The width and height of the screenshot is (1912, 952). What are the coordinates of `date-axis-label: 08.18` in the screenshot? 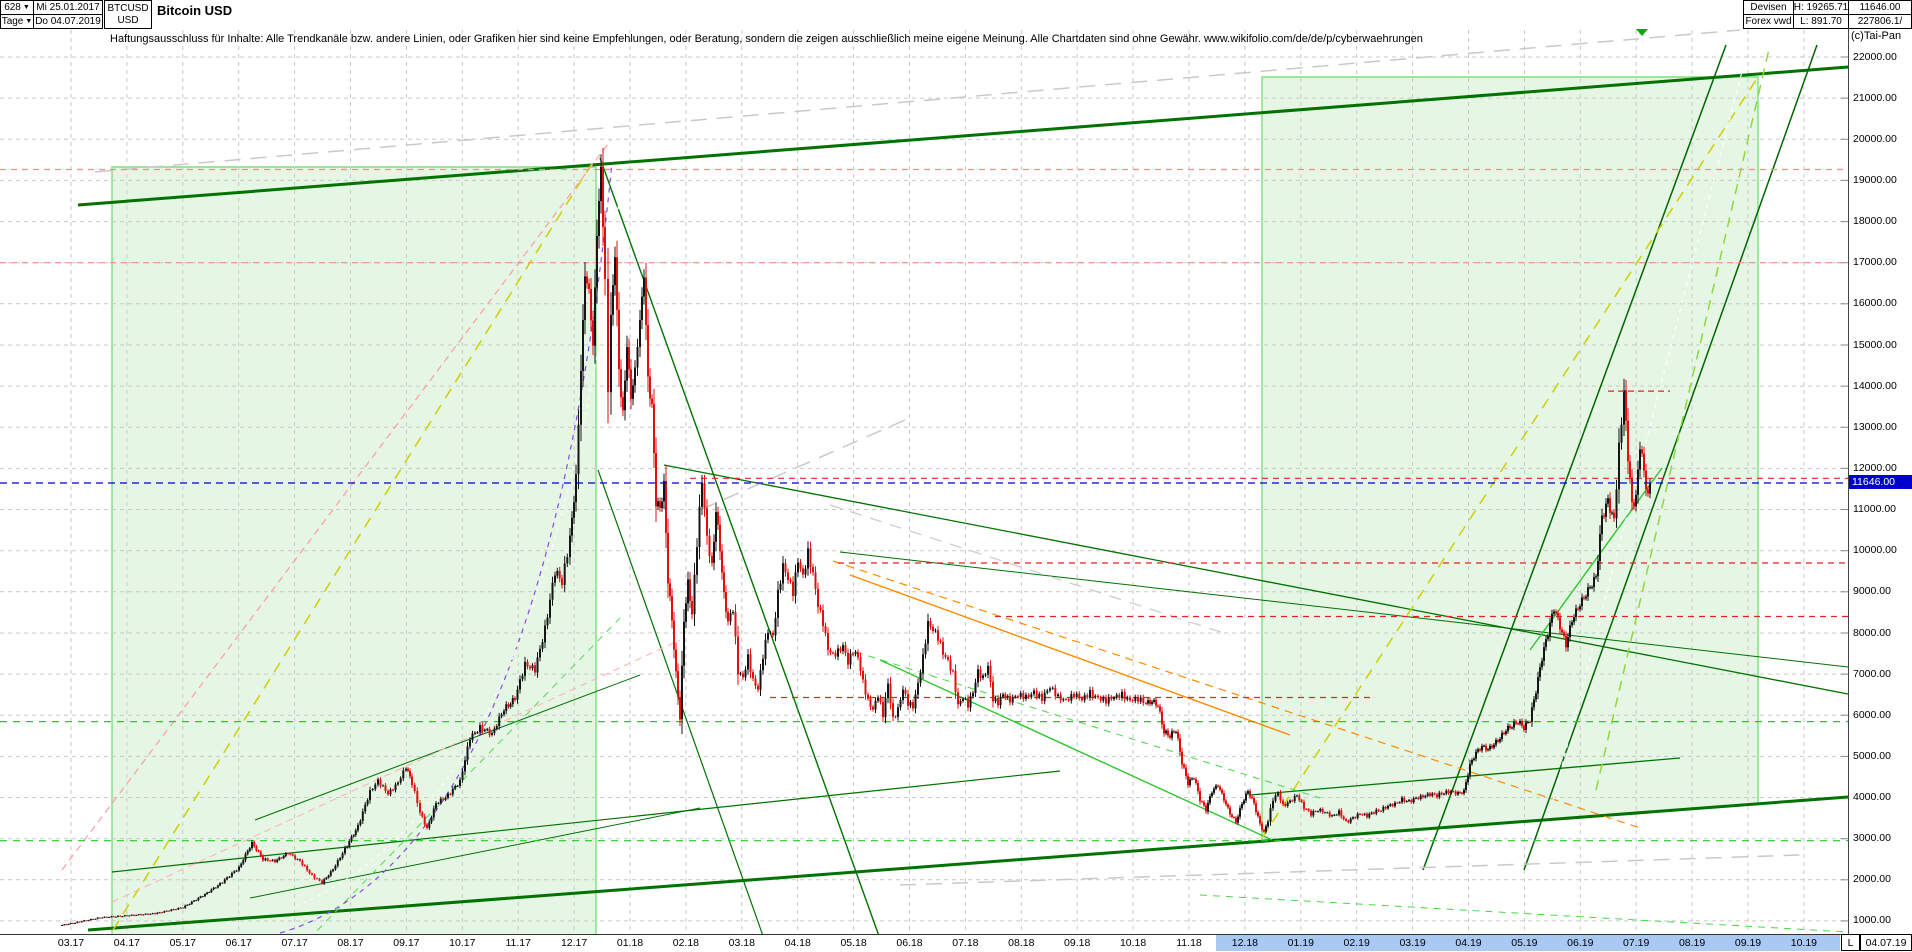 It's located at (1021, 943).